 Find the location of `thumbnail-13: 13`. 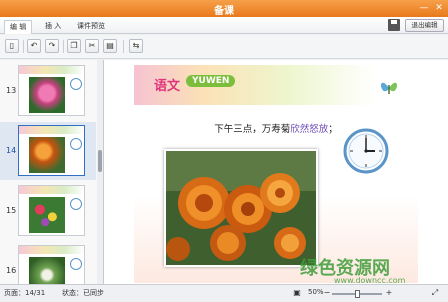

thumbnail-13: 13 is located at coordinates (48, 91).